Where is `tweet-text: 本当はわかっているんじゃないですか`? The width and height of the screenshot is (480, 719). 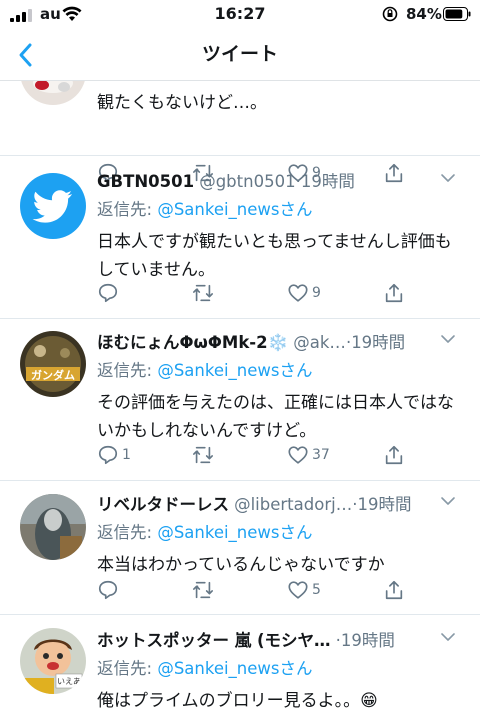 tweet-text: 本当はわかっているんじゃないですか is located at coordinates (241, 565).